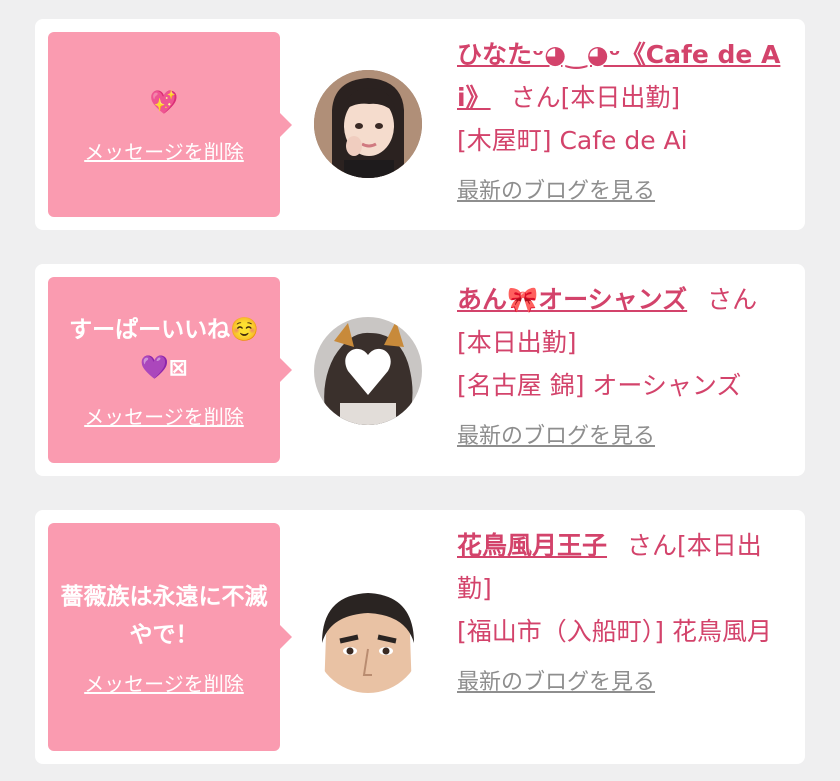 This screenshot has height=781, width=840. What do you see at coordinates (164, 615) in the screenshot?
I see `message-text: 薔薇族は永遠に不滅やで！` at bounding box center [164, 615].